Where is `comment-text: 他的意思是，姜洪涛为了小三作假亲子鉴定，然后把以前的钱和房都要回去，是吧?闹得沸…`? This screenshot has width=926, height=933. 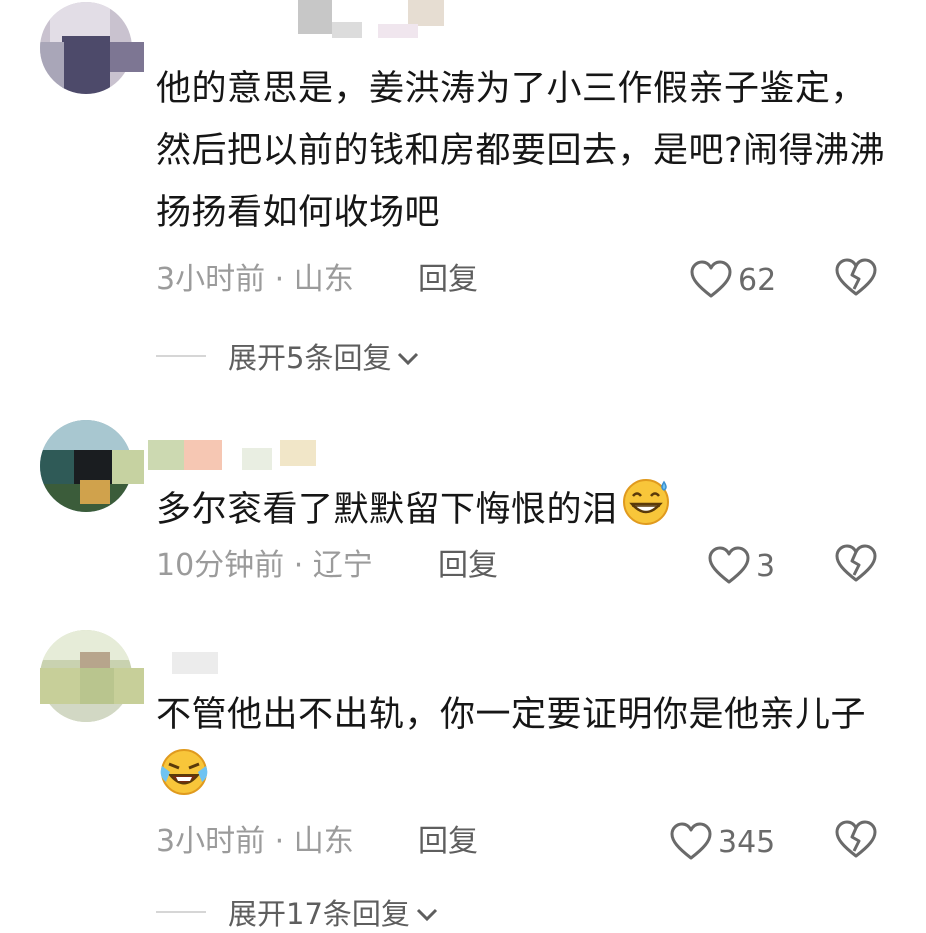
comment-text: 他的意思是，姜洪涛为了小三作假亲子鉴定，然后把以前的钱和房都要回去，是吧?闹得沸… is located at coordinates (521, 151).